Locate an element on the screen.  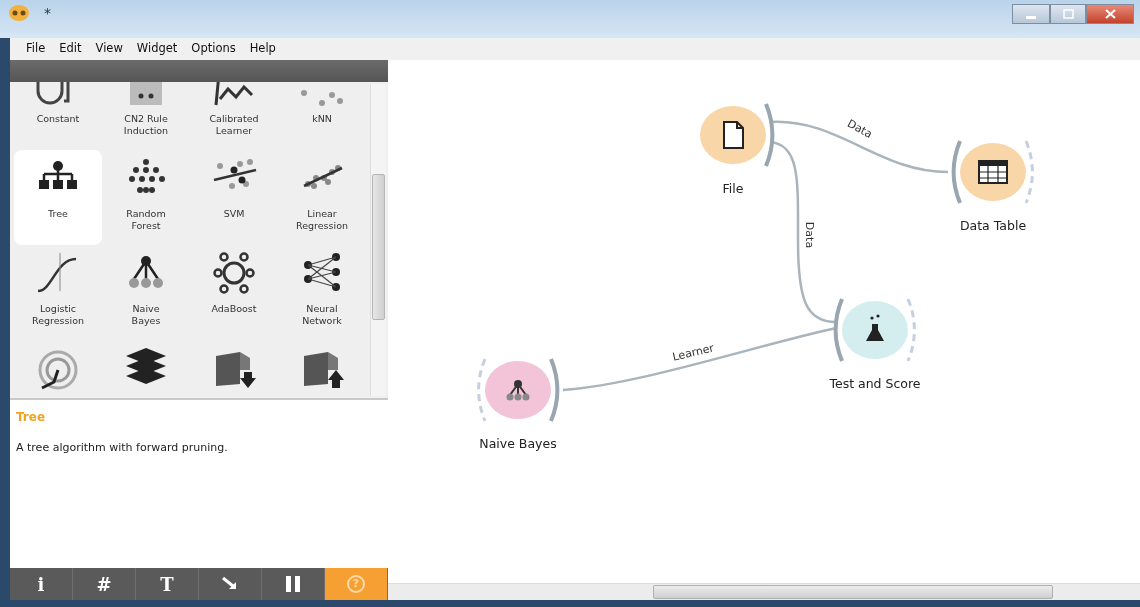
widget-tile: Neural Network is located at coordinates (322, 292).